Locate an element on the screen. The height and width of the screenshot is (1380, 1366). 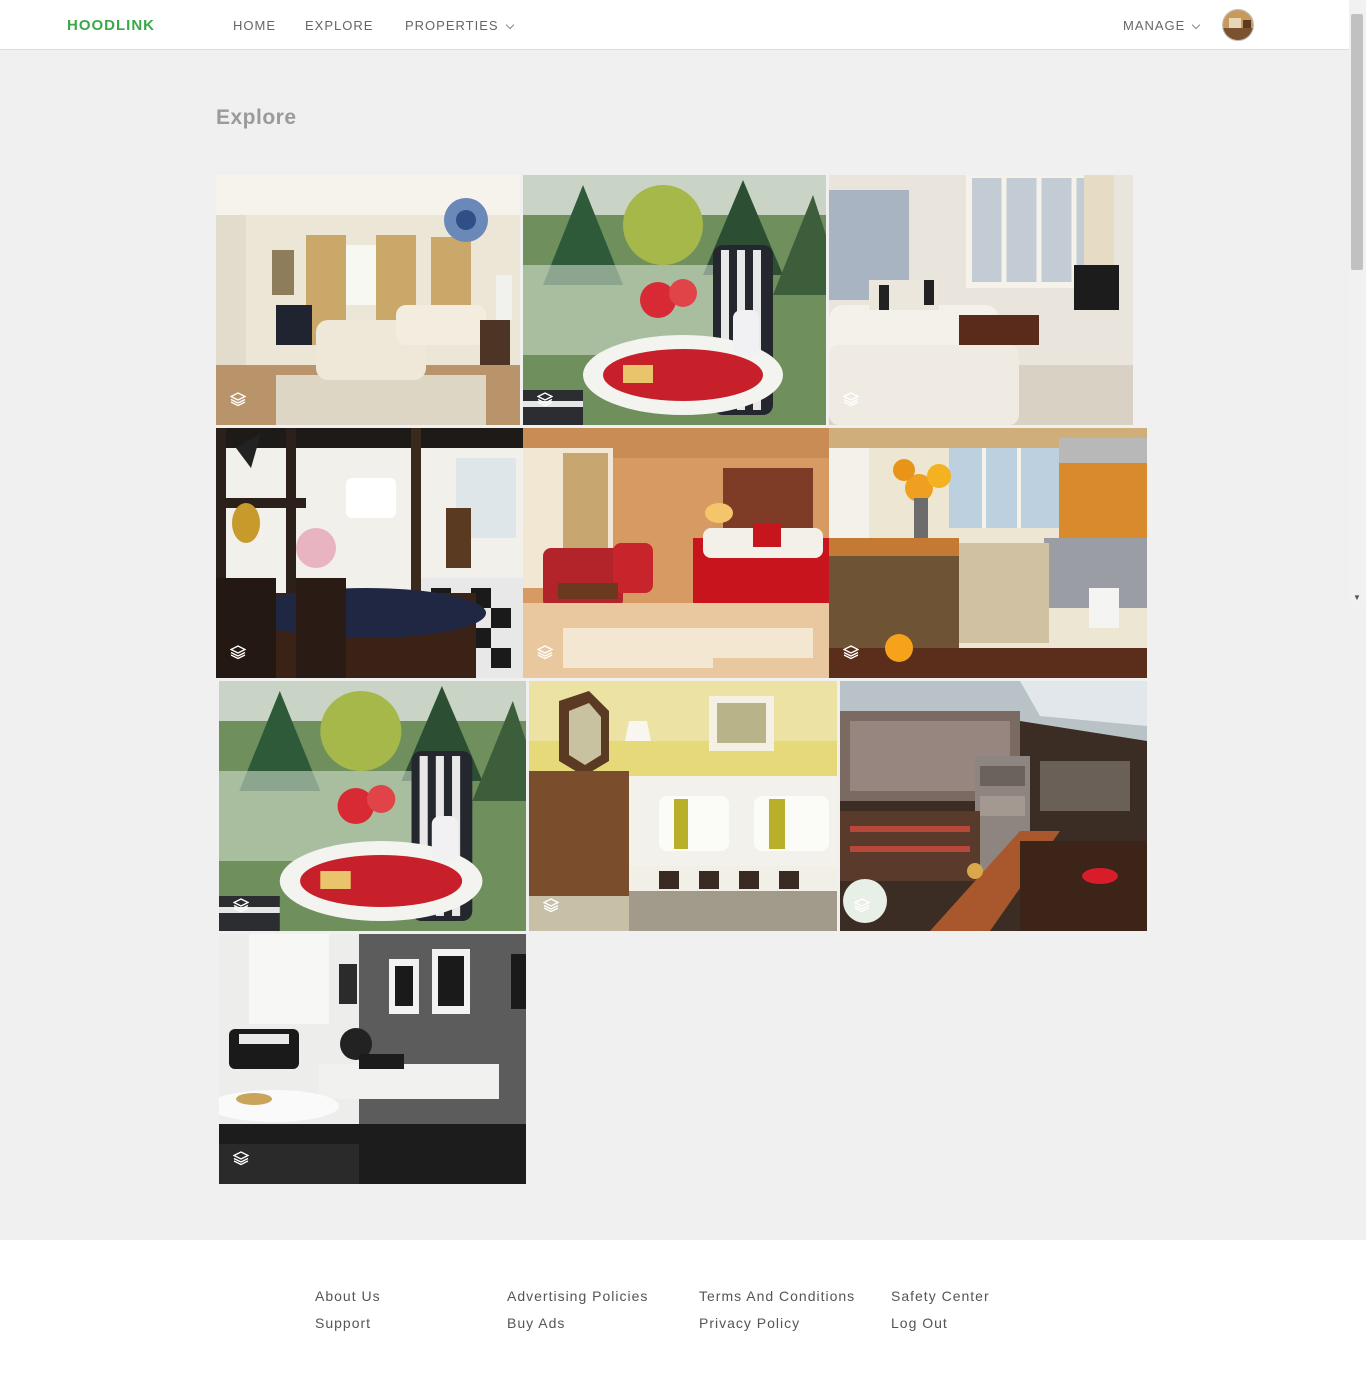
scrollbar-thumb is located at coordinates (1357, 142).